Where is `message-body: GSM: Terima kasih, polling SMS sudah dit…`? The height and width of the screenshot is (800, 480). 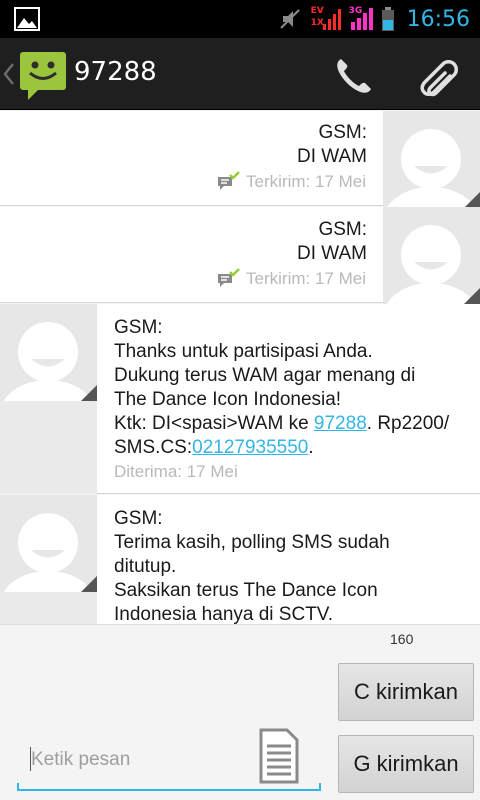
message-body: GSM: Terima kasih, polling SMS sudah dit… is located at coordinates (294, 565).